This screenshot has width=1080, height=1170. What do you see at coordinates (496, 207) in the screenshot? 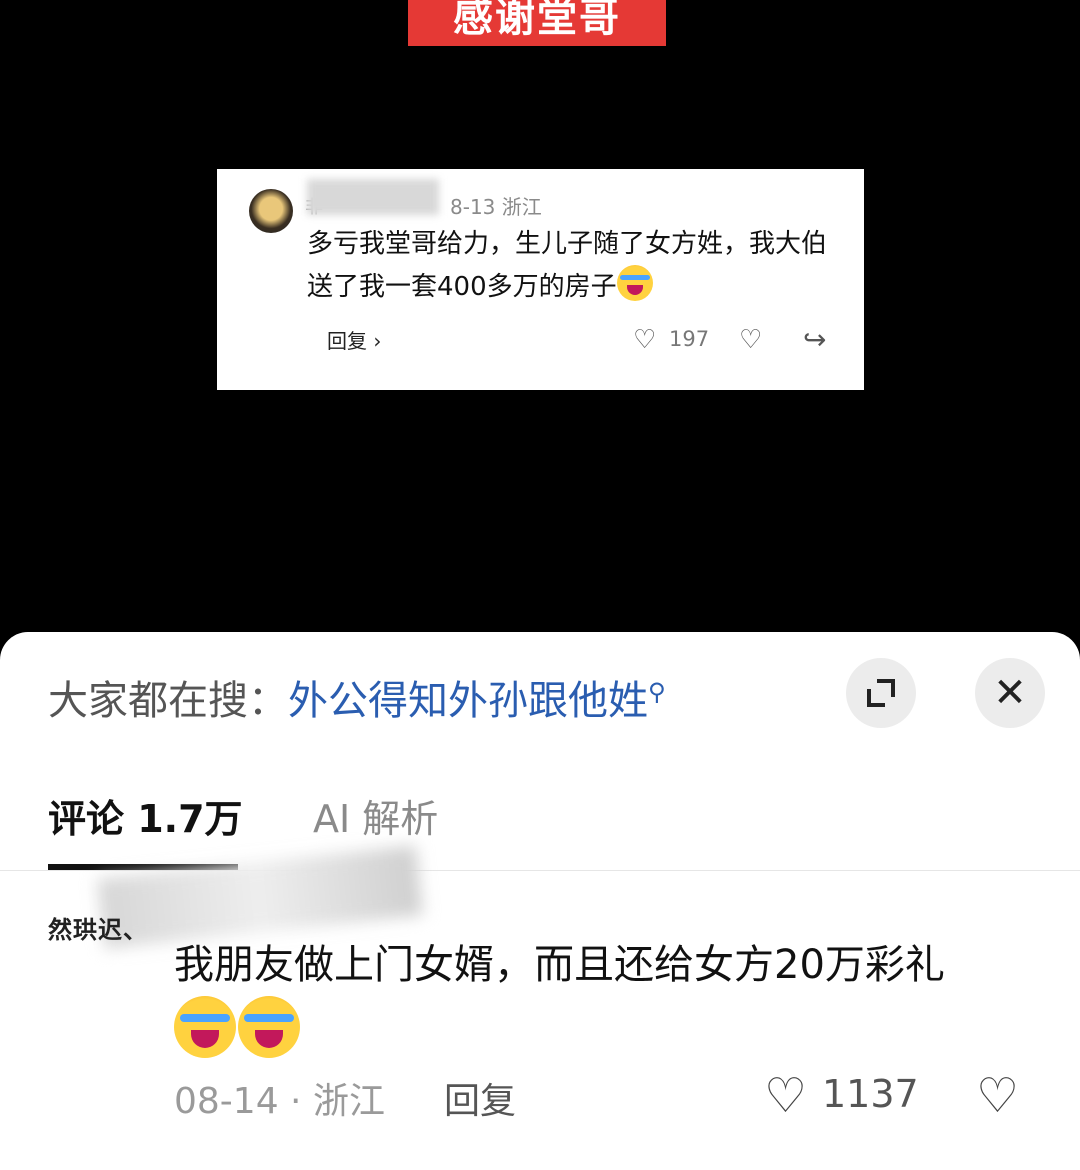
I see `comment-meta: 8-13 浙江` at bounding box center [496, 207].